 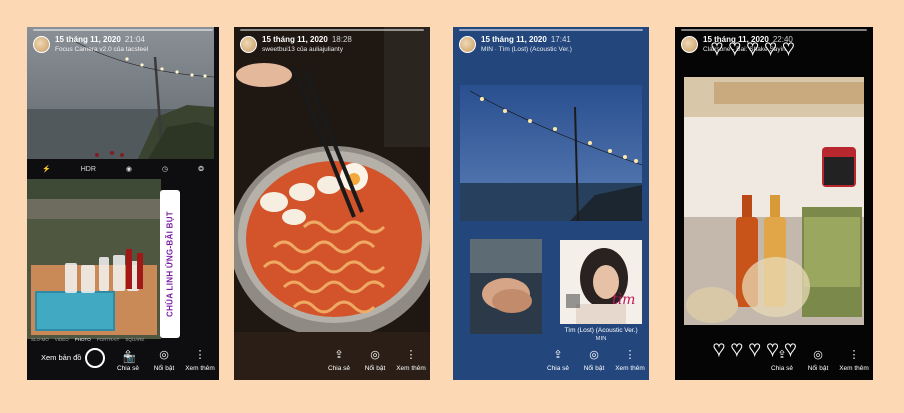 What do you see at coordinates (62, 339) in the screenshot?
I see `mode-video: VIDEO` at bounding box center [62, 339].